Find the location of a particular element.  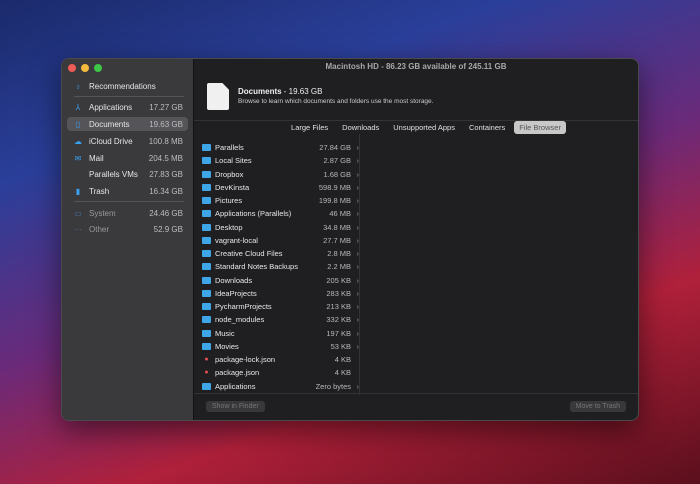

sidebar-item-system: ▭ System 24.46 GB is located at coordinates (127, 213).